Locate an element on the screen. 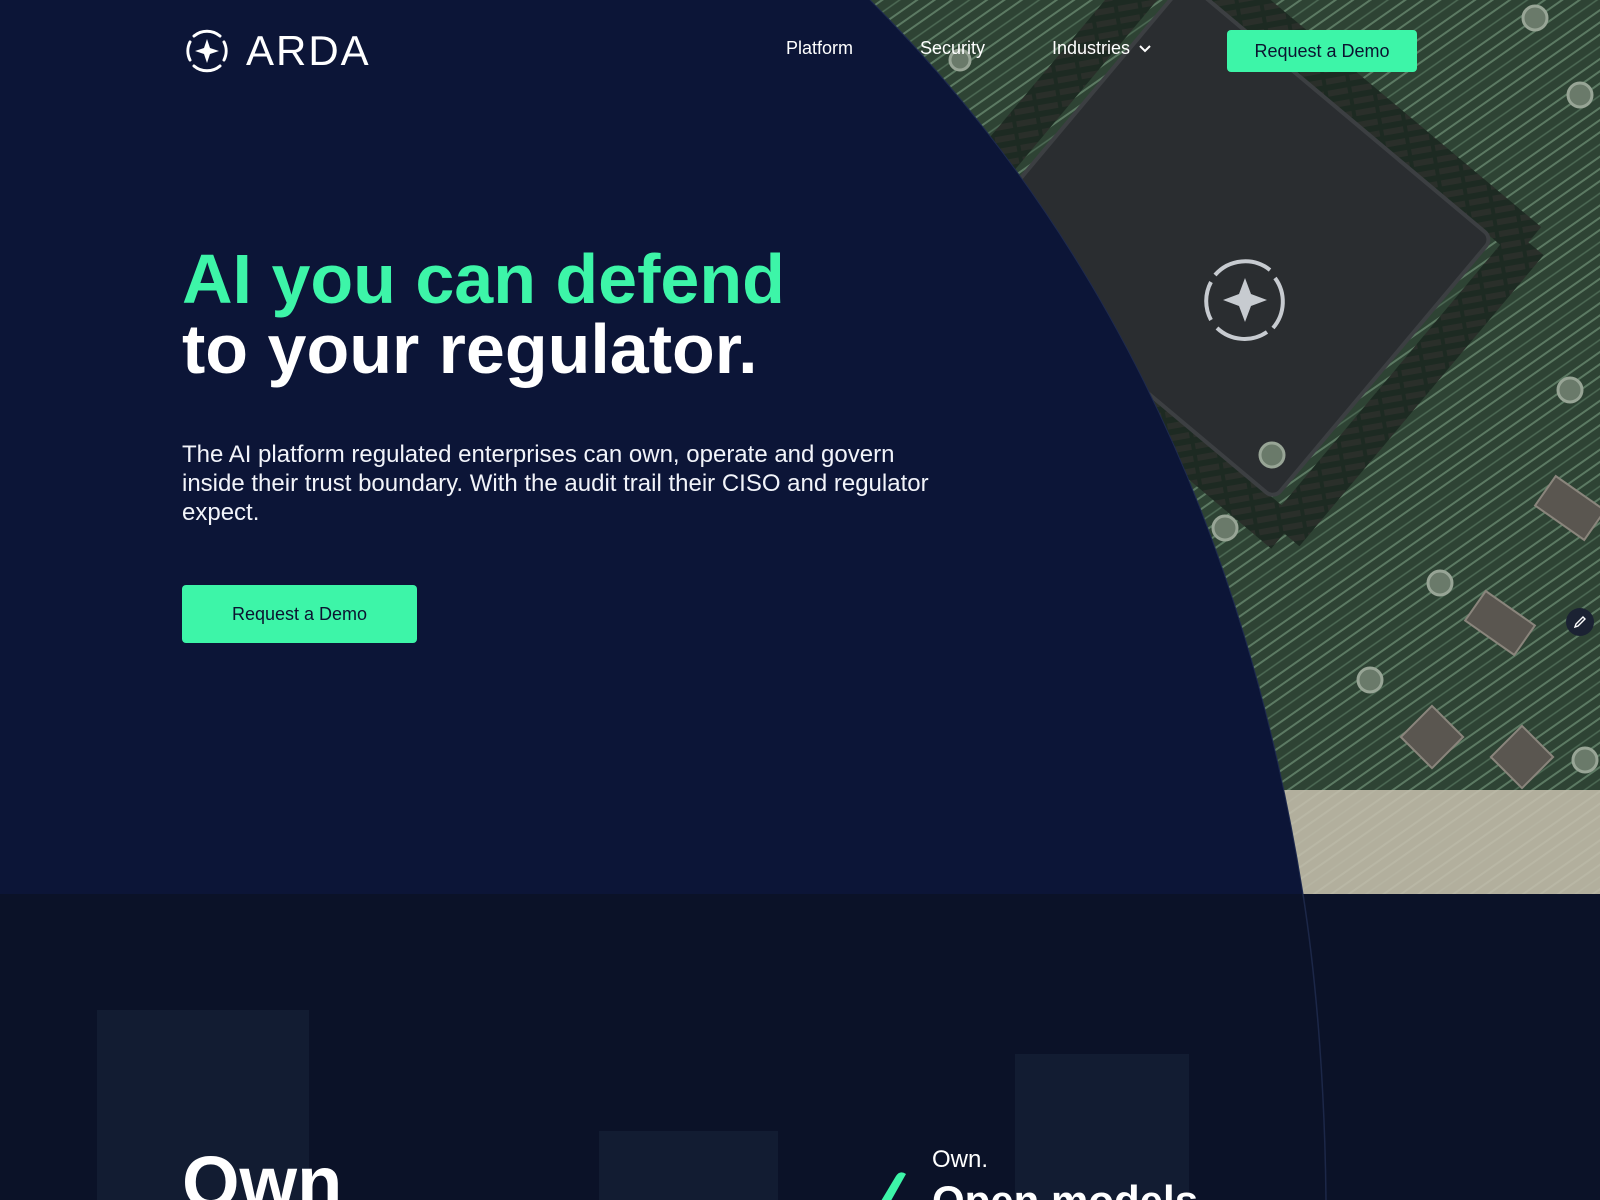  hero-headline: AI you can defend to your regulator. is located at coordinates (483, 314).